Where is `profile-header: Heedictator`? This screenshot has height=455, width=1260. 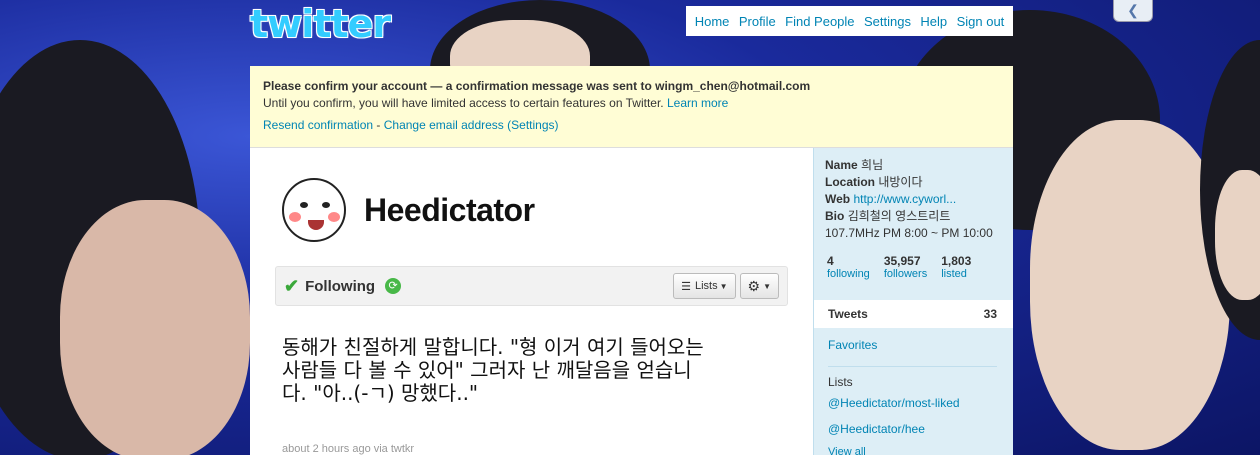 profile-header: Heedictator is located at coordinates (408, 210).